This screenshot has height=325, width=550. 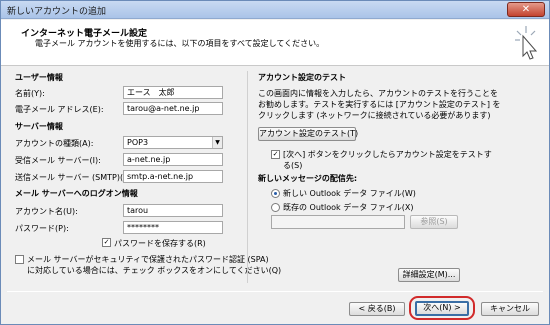 What do you see at coordinates (39, 77) in the screenshot?
I see `user-info-heading: ユーザー情報` at bounding box center [39, 77].